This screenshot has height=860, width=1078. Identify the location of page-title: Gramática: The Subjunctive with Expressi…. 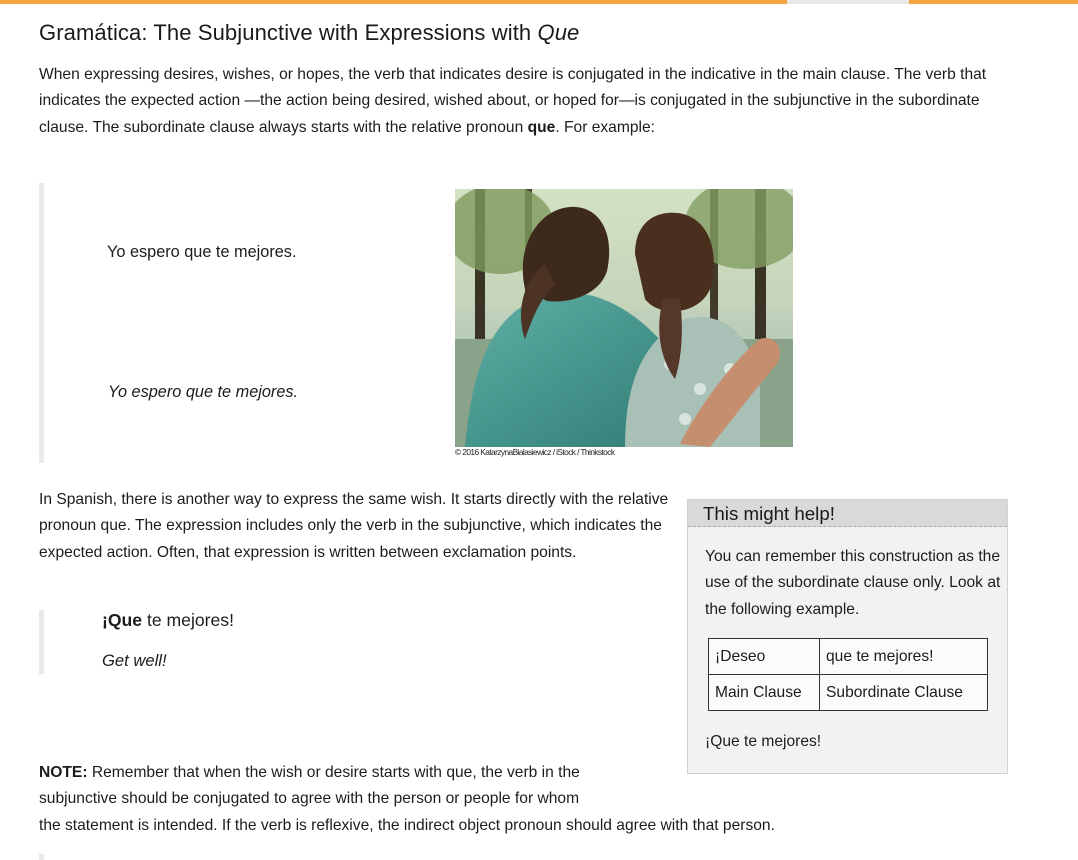
(309, 33).